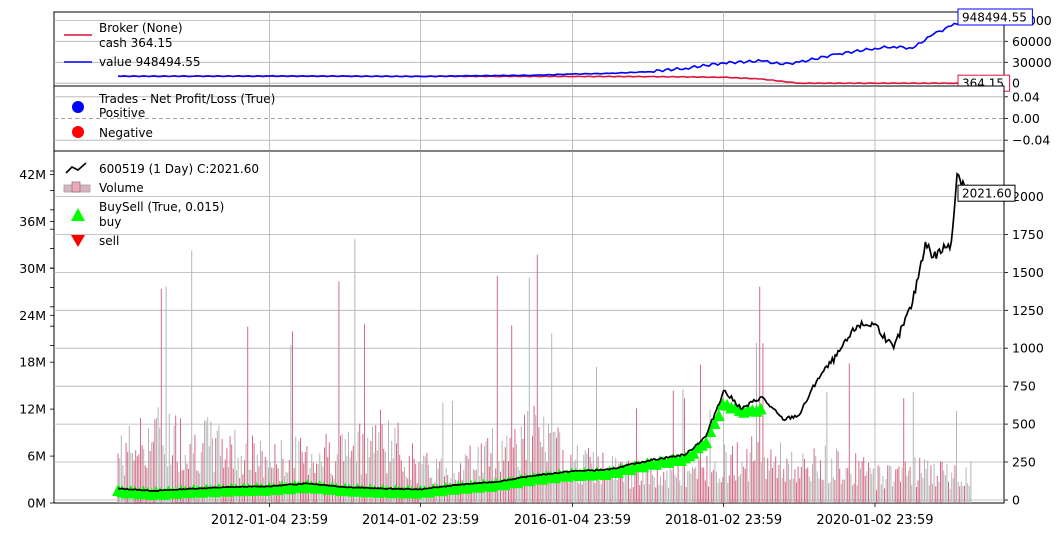 The height and width of the screenshot is (535, 1057). I want to click on trades-legend-title: Trades - Net Profit/Loss (True), so click(186, 99).